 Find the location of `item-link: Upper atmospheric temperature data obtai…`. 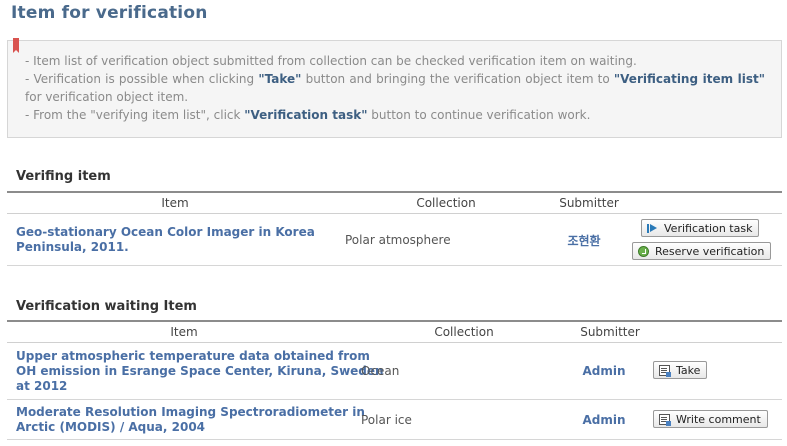

item-link: Upper atmospheric temperature data obtai… is located at coordinates (200, 371).